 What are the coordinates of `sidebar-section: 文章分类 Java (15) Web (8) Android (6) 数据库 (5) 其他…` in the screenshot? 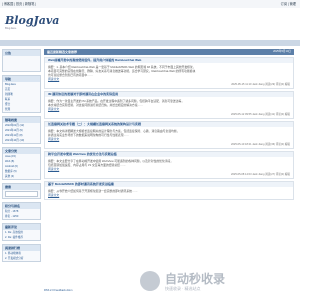 It's located at (21, 163).